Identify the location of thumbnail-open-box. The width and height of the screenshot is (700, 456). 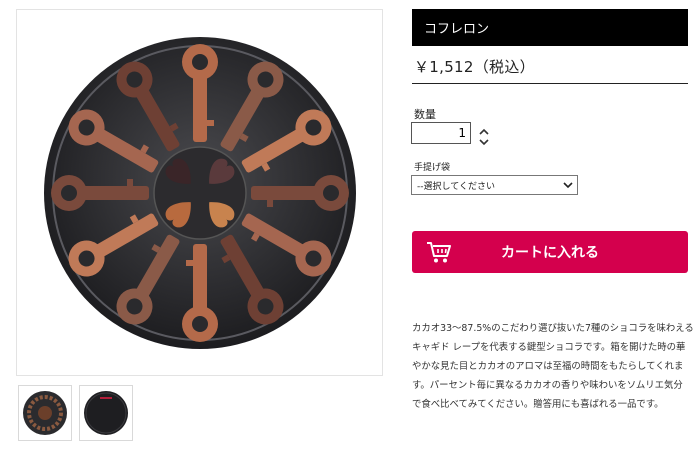
(45, 413).